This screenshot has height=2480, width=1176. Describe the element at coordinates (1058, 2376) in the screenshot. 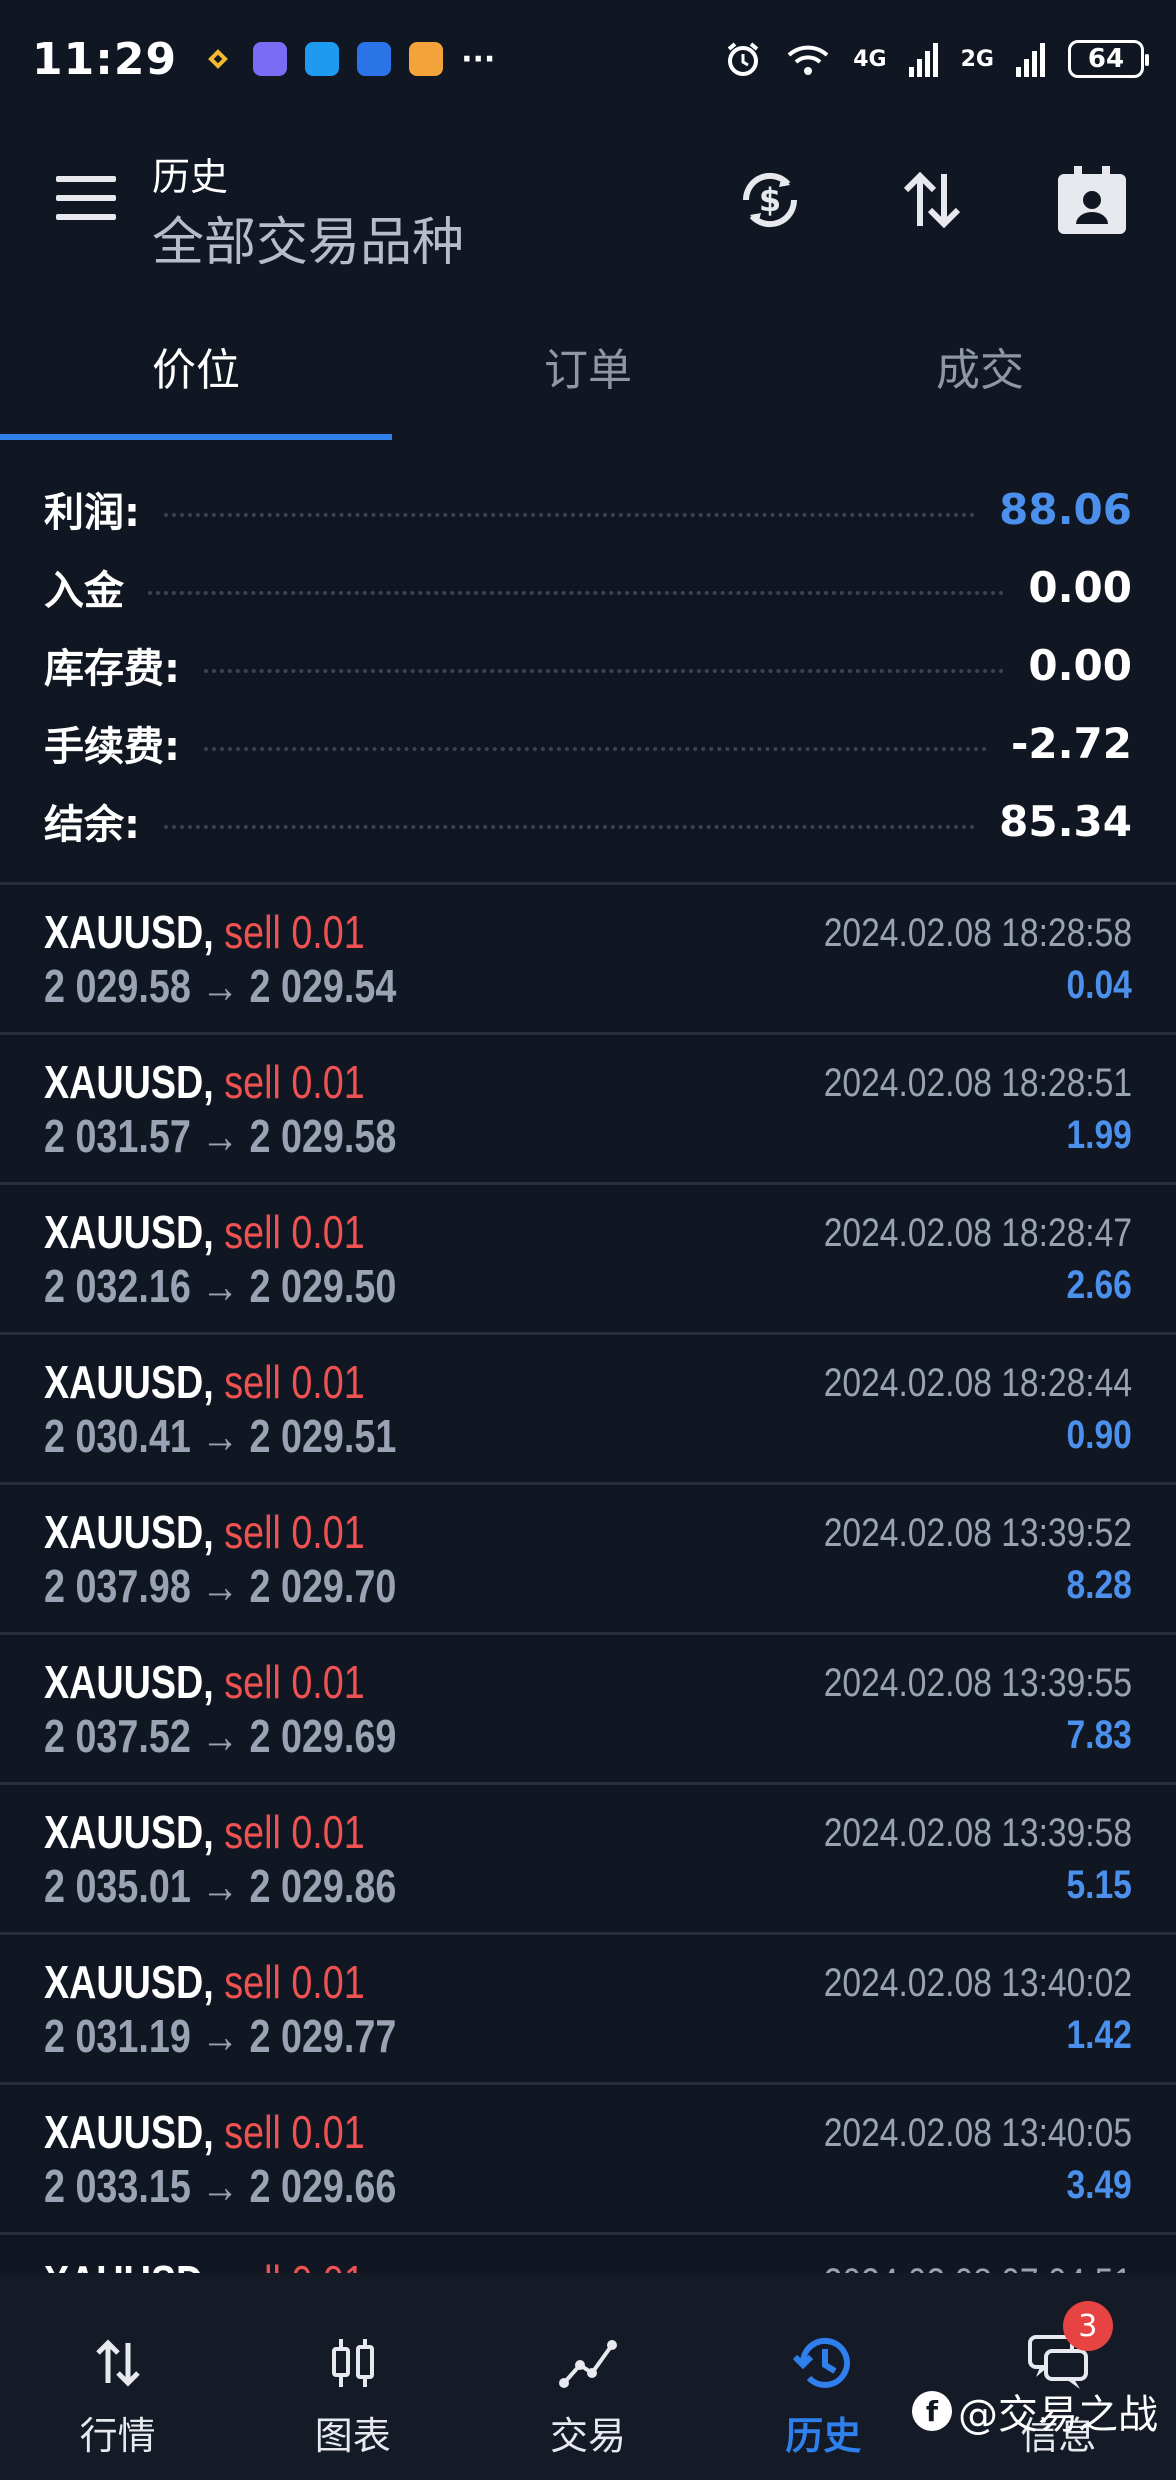

I see `nav-messages: 信息 3` at that location.